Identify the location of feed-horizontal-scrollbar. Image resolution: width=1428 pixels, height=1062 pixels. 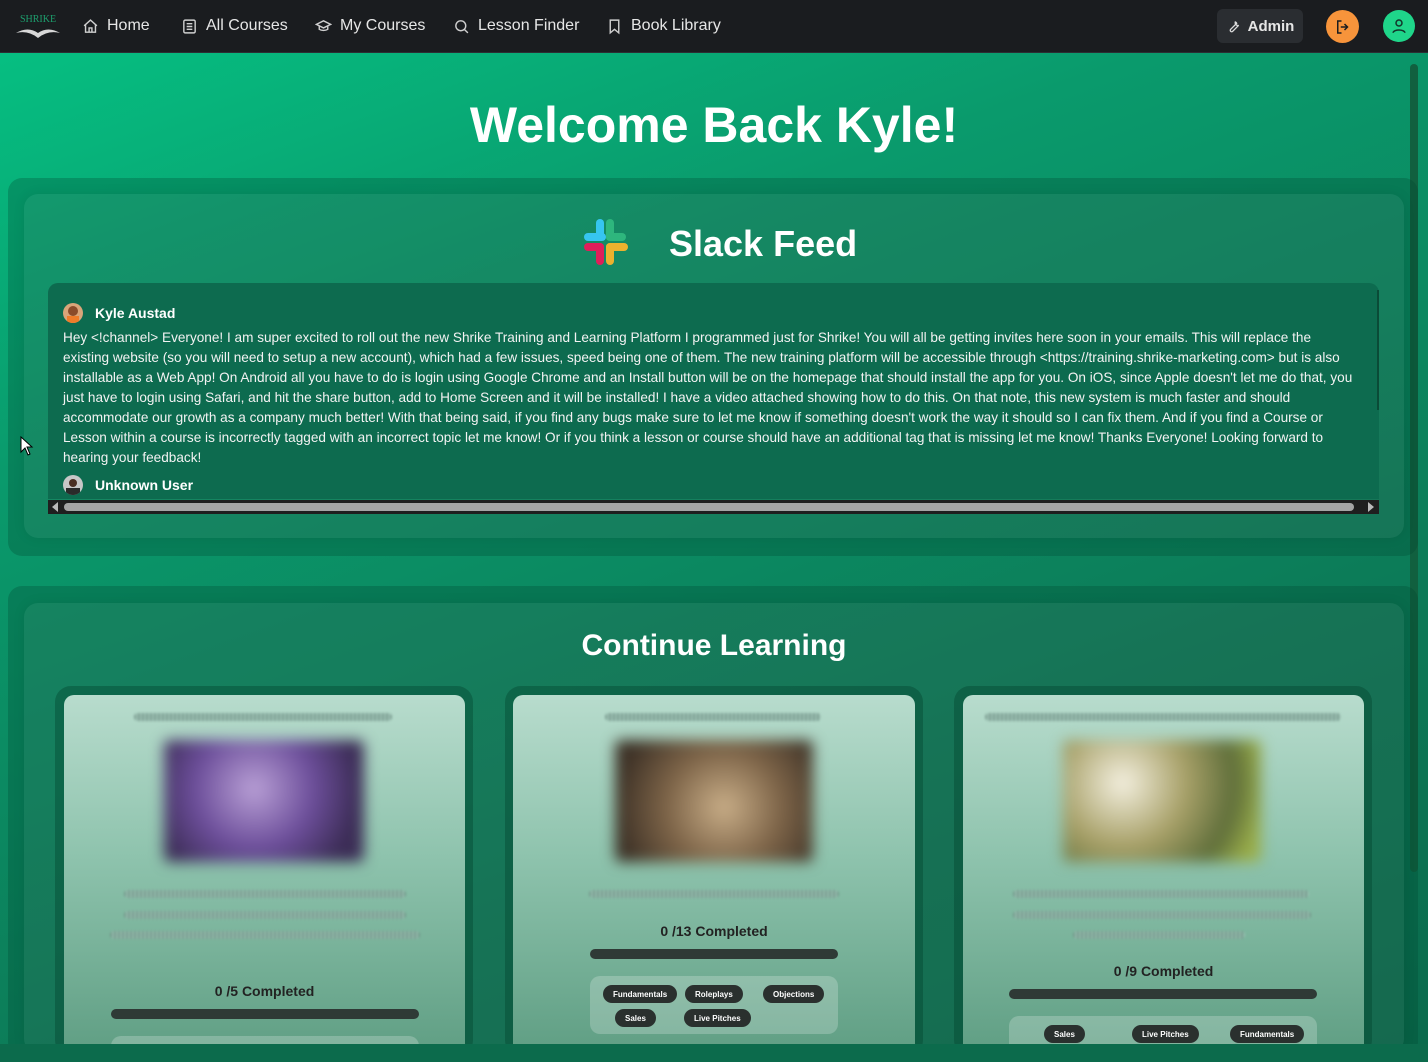
(713, 507).